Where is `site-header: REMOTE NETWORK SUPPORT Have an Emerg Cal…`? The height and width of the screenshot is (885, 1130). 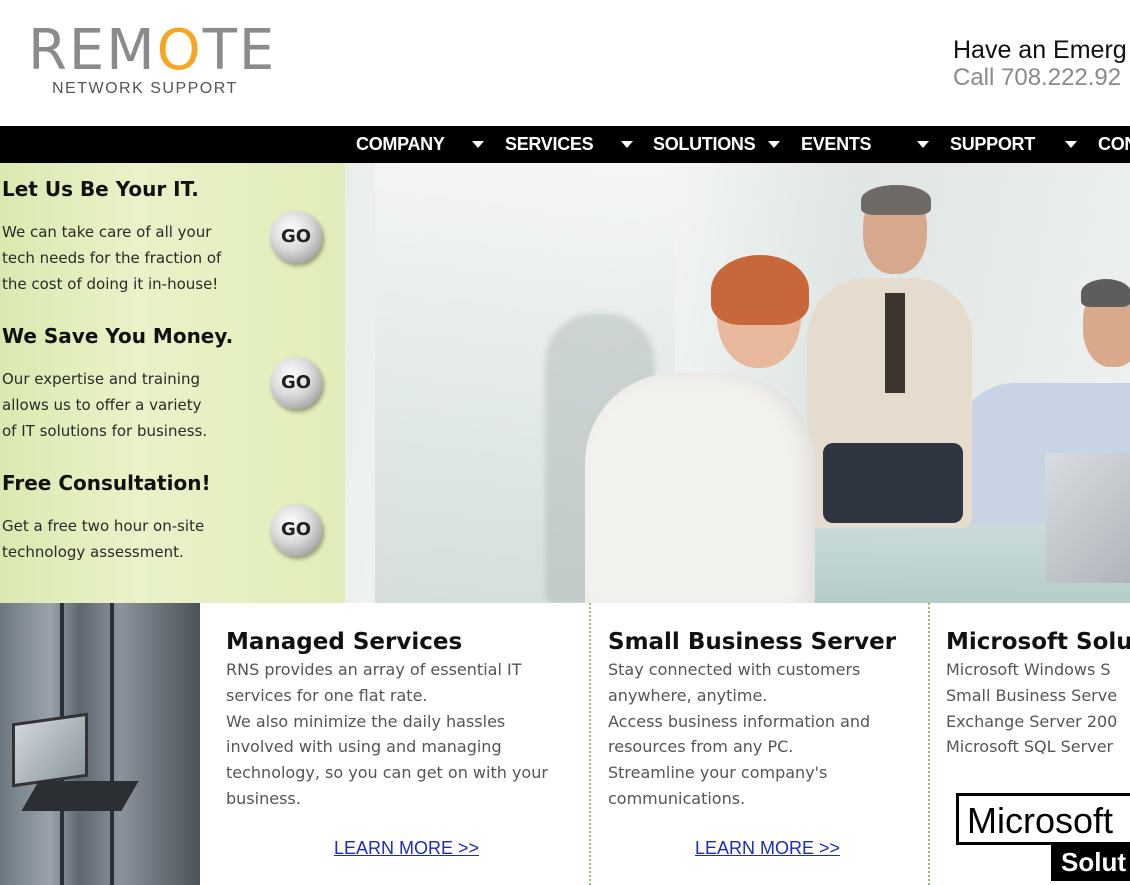
site-header: REMOTE NETWORK SUPPORT Have an Emerg Cal… is located at coordinates (565, 63).